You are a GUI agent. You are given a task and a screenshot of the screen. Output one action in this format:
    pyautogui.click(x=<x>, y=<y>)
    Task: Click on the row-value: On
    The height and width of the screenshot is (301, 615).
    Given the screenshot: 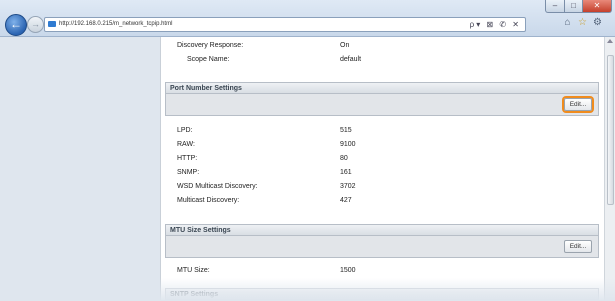 What is the action you would take?
    pyautogui.click(x=345, y=45)
    